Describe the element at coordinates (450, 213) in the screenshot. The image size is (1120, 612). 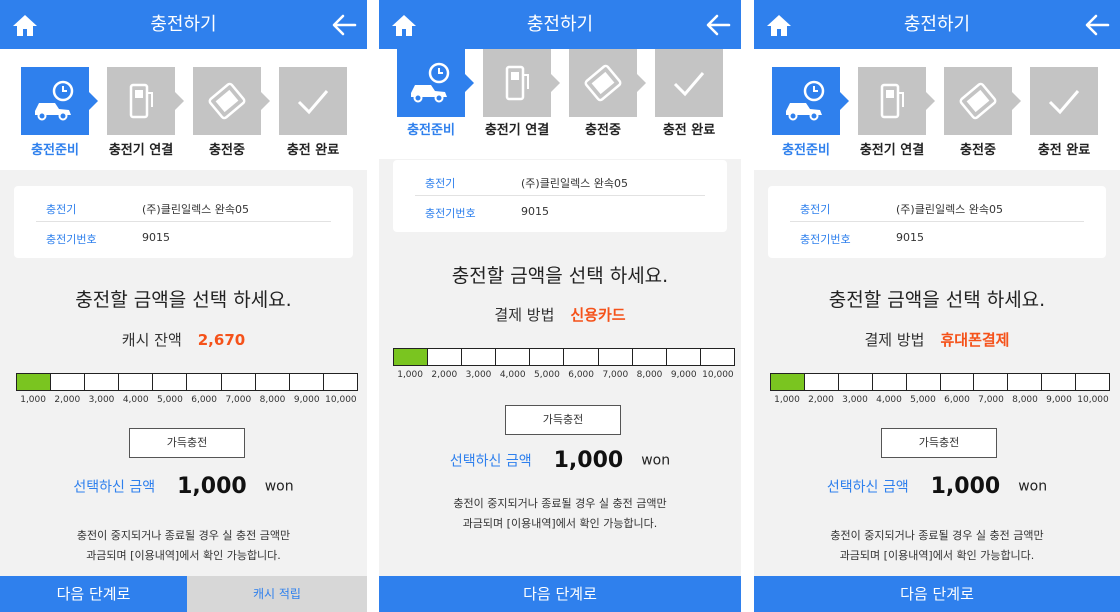
I see `charger-number-label: 충전기번호` at that location.